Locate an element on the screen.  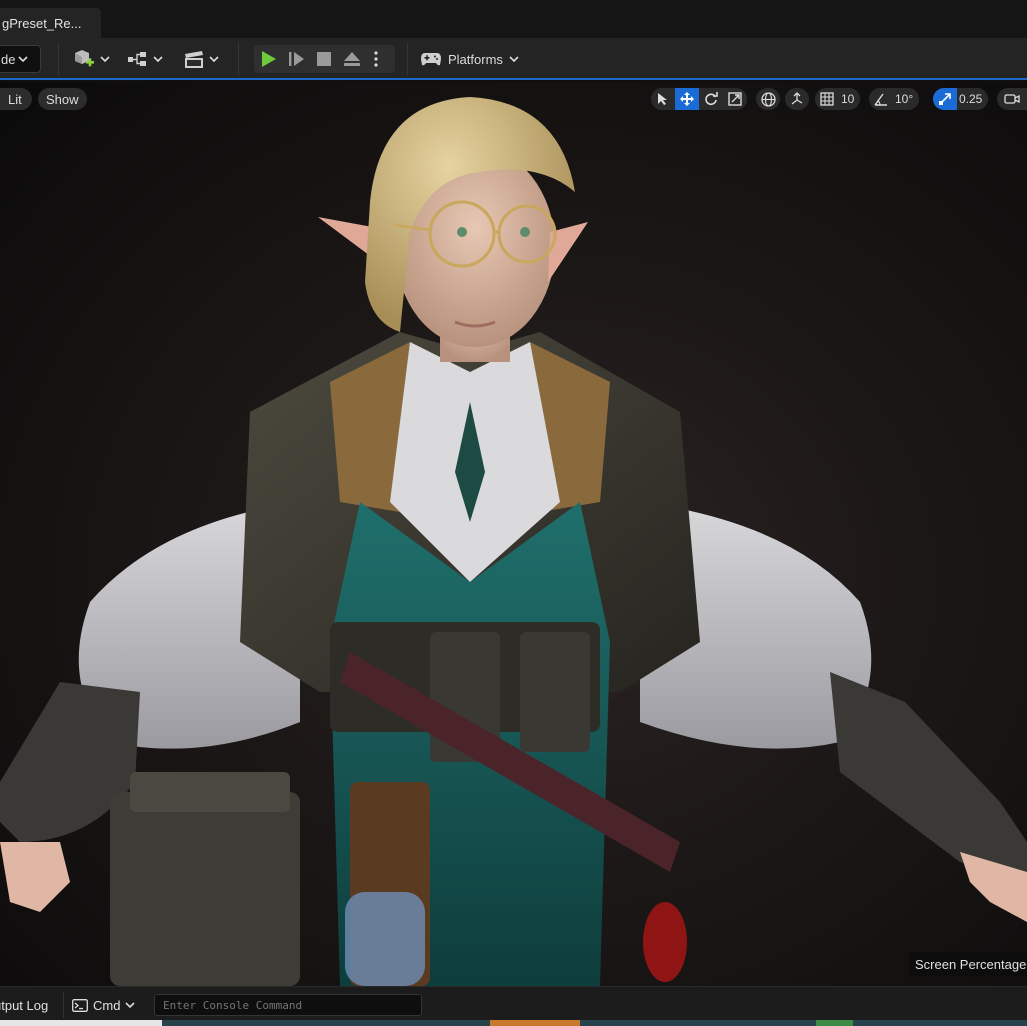
show-button: Show is located at coordinates (62, 99).